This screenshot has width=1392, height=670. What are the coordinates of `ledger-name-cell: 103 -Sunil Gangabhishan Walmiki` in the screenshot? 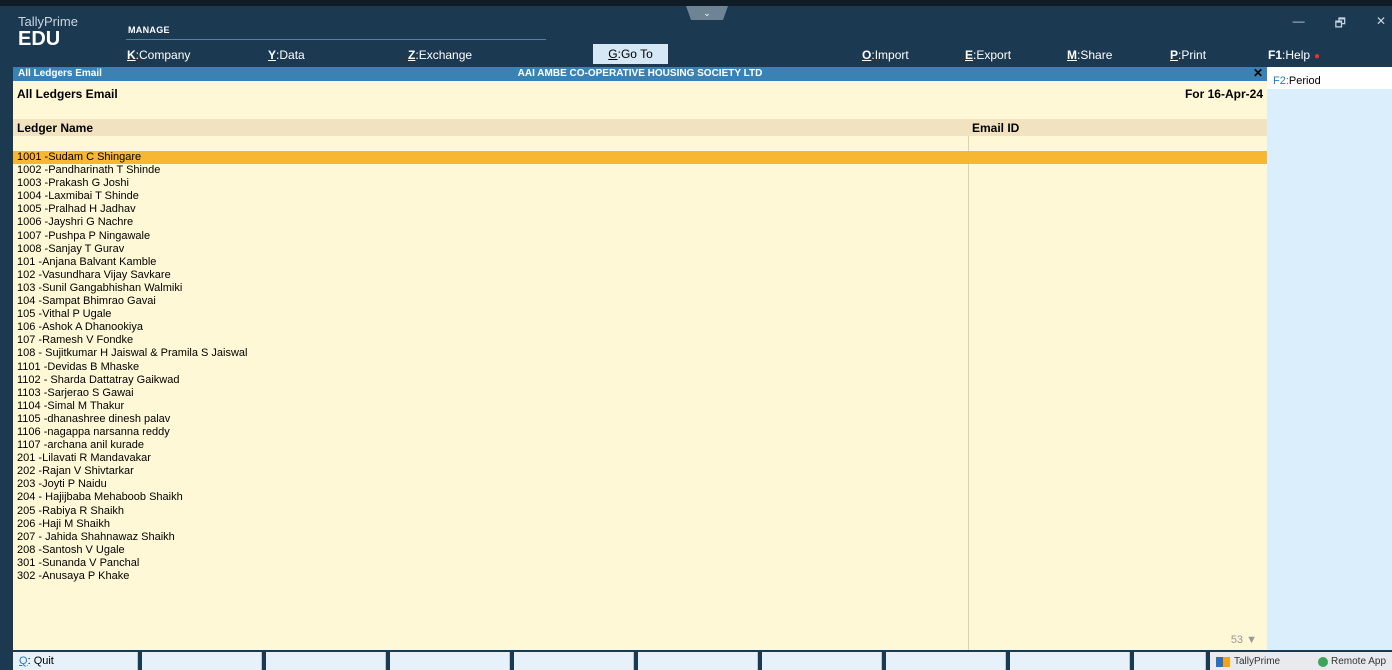 It's located at (100, 287).